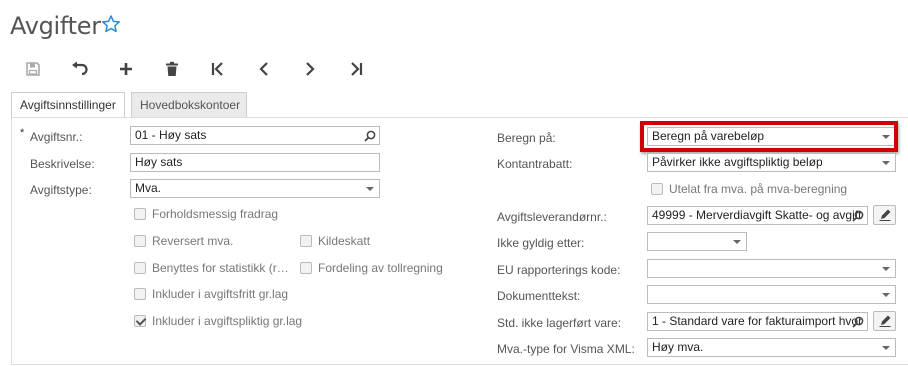  What do you see at coordinates (56, 137) in the screenshot?
I see `avgiftsnr-label: Avgiftsnr.:` at bounding box center [56, 137].